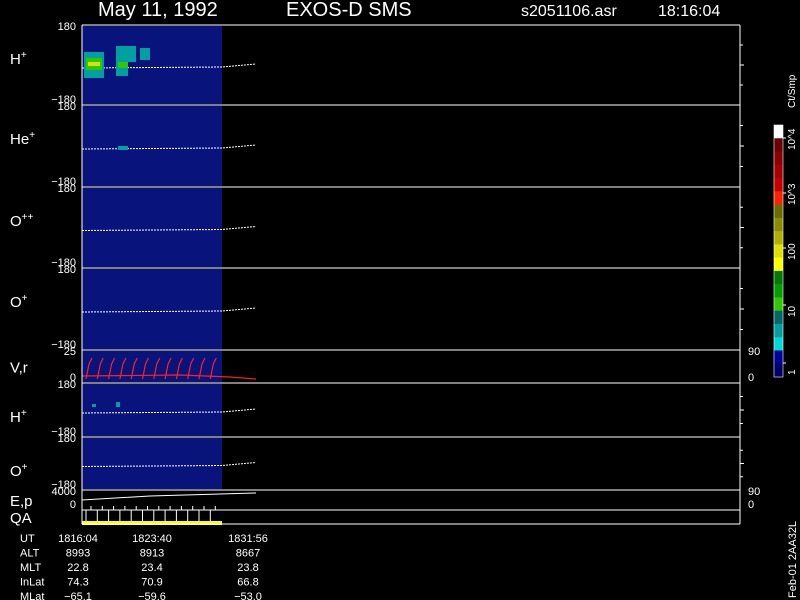 This screenshot has height=600, width=800. I want to click on ephemeris-value: 22.8, so click(77, 568).